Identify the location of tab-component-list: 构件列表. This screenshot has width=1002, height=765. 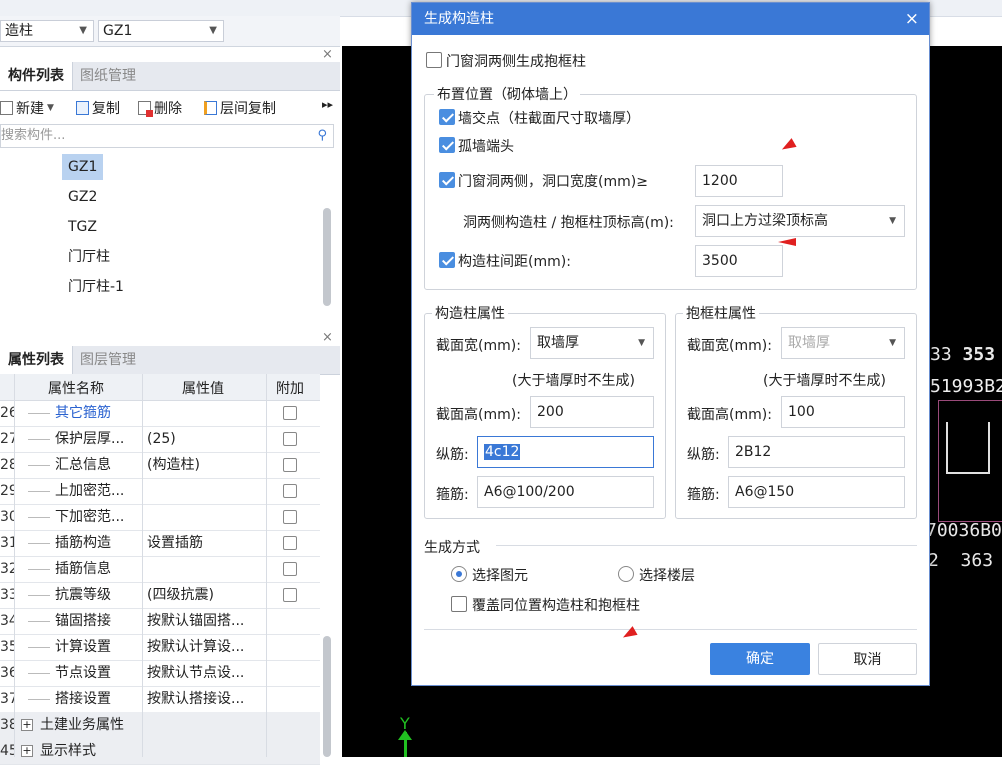
(36, 76).